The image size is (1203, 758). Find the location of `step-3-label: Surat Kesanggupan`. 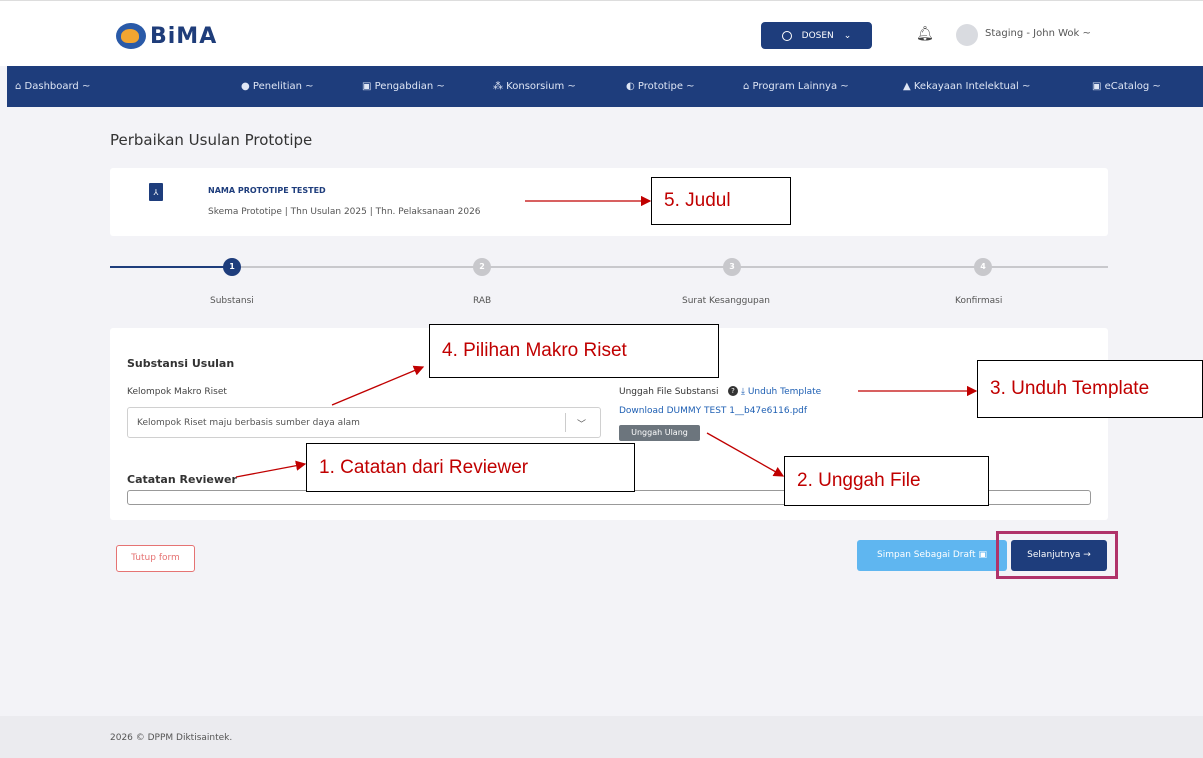

step-3-label: Surat Kesanggupan is located at coordinates (726, 301).